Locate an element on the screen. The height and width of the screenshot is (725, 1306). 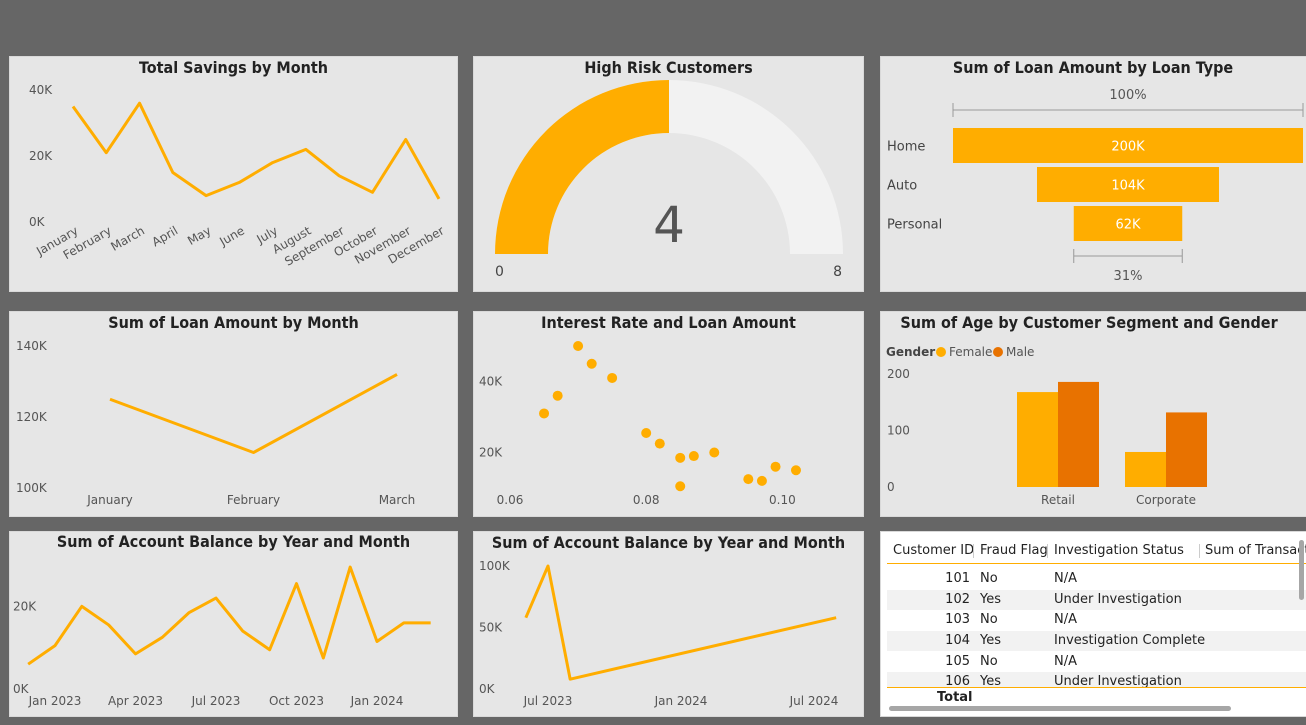
funnel-value-label: 104K is located at coordinates (1128, 186).